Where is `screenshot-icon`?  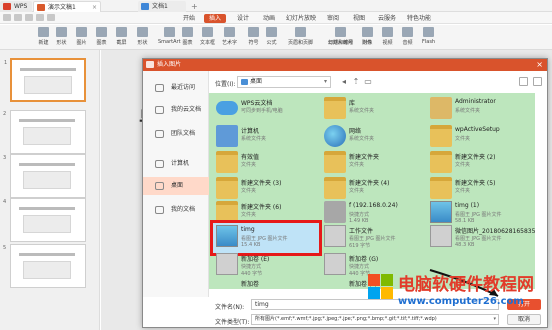
screenshot-icon is located at coordinates (121, 32).